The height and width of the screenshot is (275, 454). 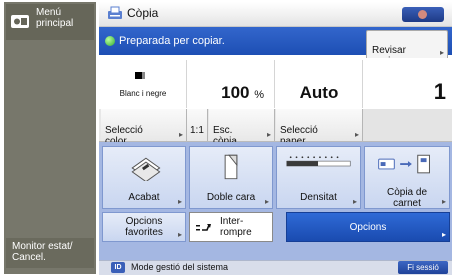 I want to click on status-monitor-button: Monitor estat/ Cancel., so click(x=50, y=253).